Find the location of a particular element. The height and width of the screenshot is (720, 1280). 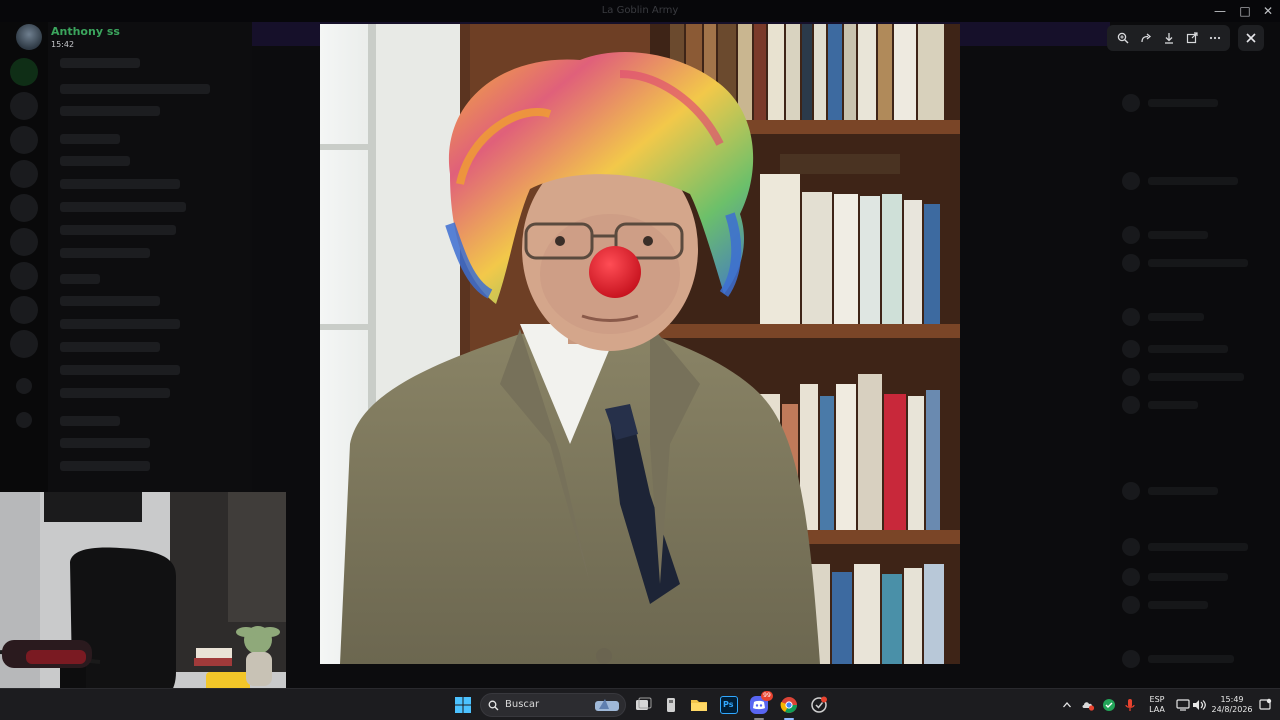

cloud-icon is located at coordinates (1088, 705).